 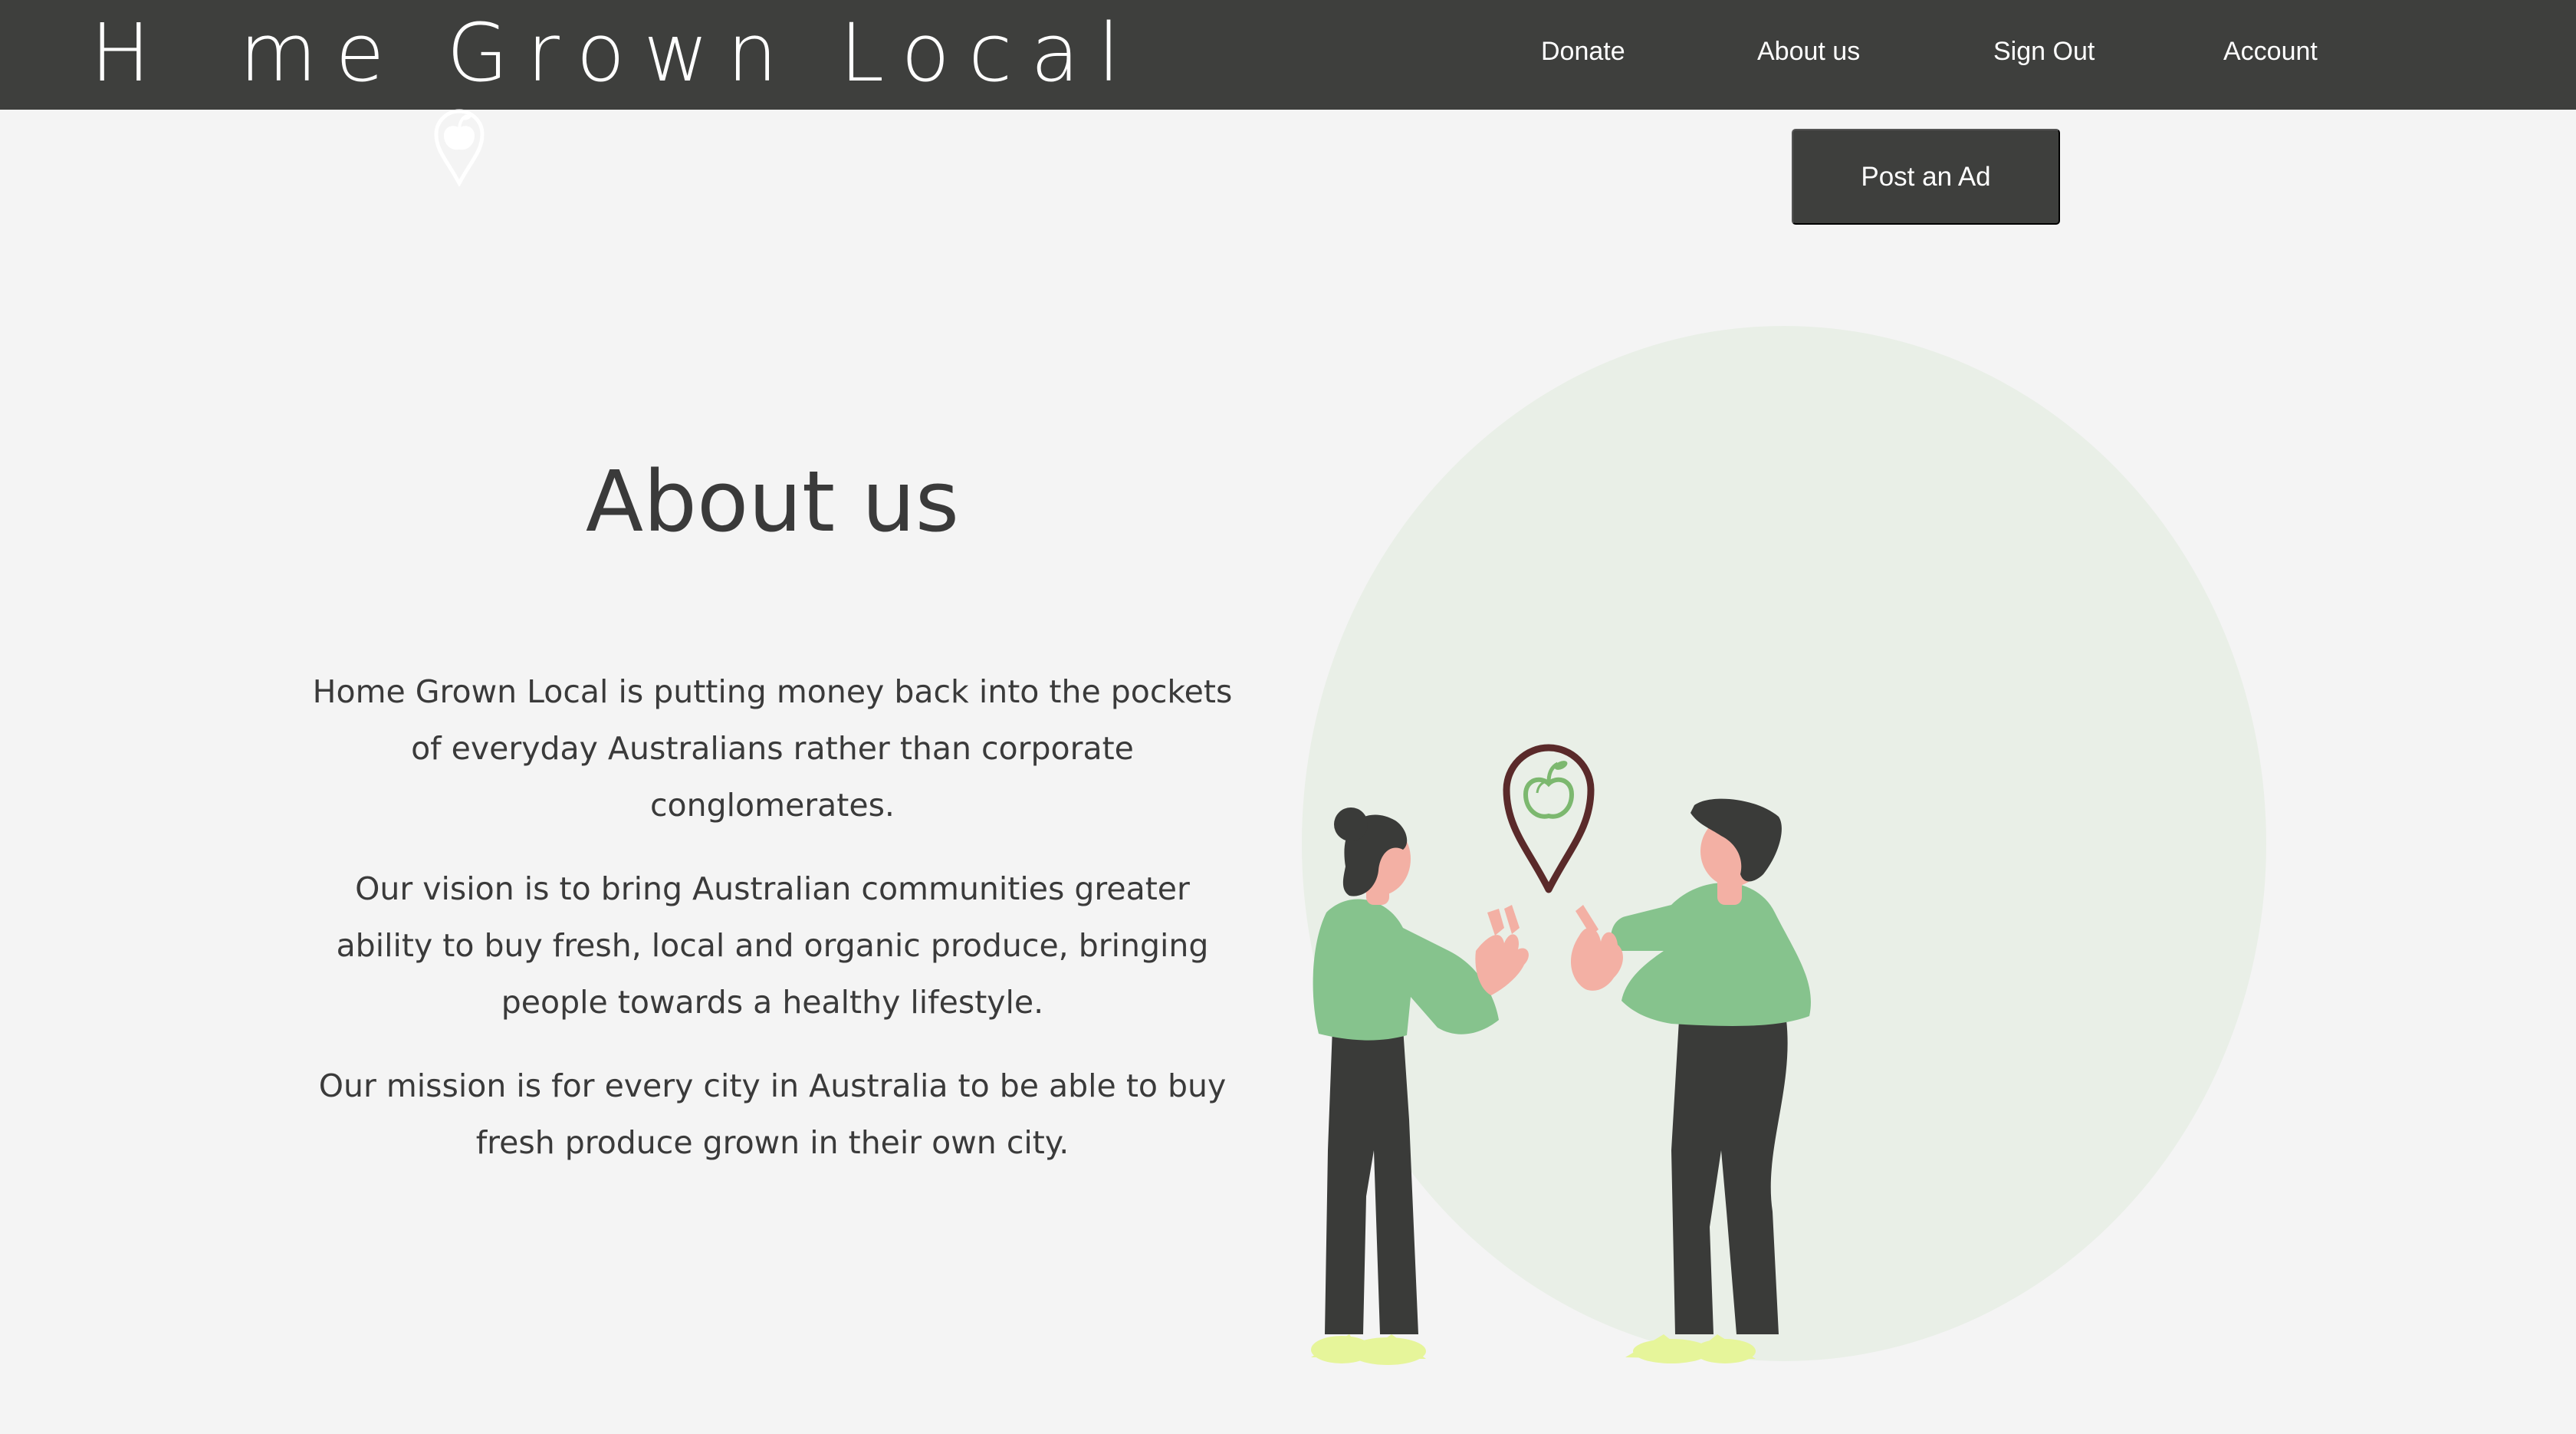 What do you see at coordinates (1583, 51) in the screenshot?
I see `nav-donate-link: Donate` at bounding box center [1583, 51].